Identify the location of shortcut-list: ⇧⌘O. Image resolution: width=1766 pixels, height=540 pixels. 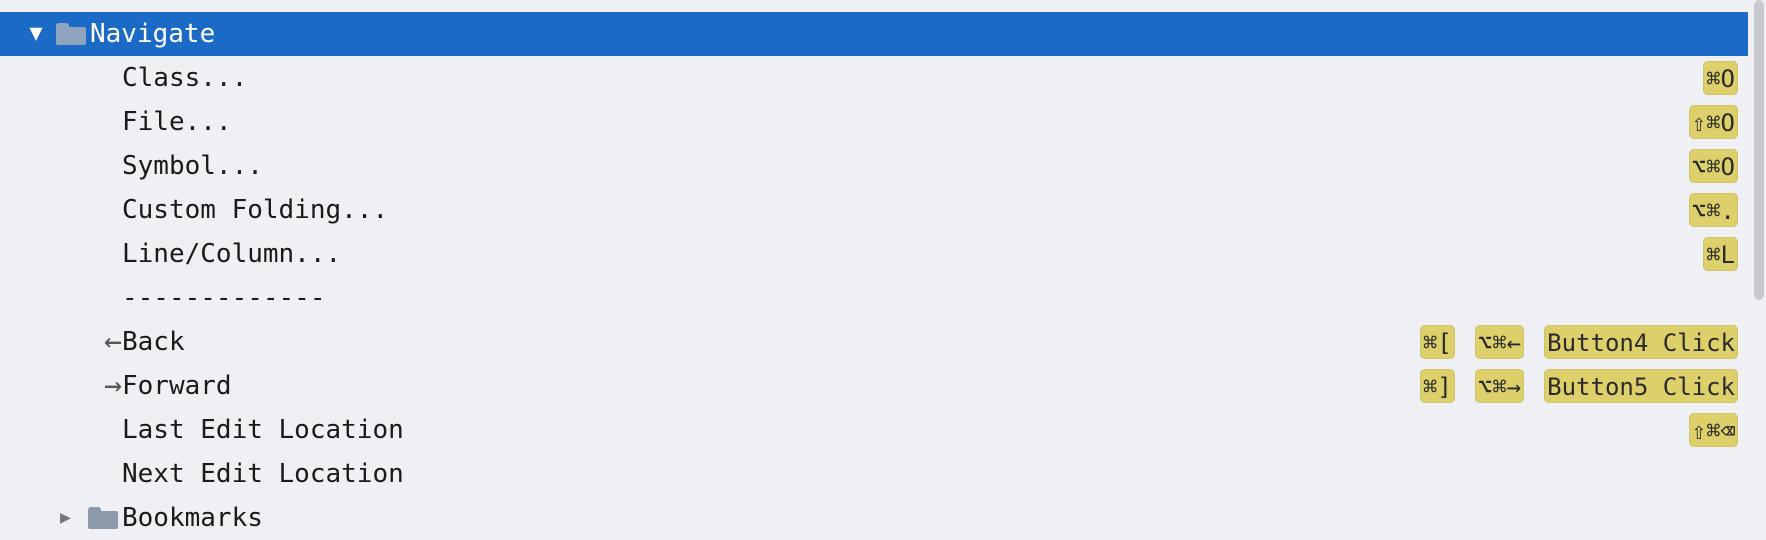
(1713, 122).